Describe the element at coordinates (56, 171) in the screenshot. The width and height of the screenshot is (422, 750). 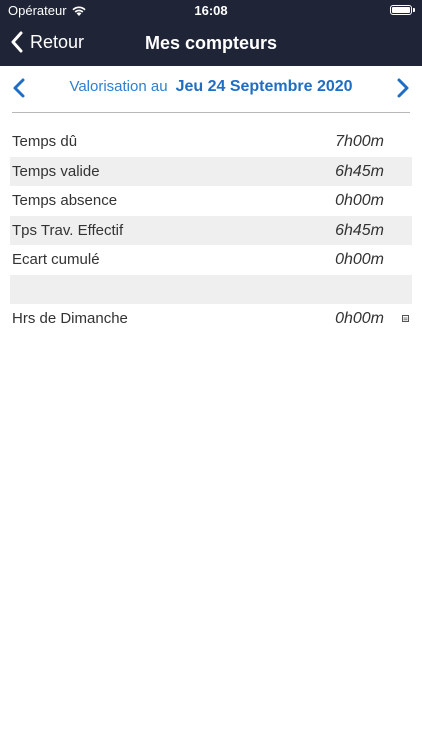
I see `counter-label: Temps valide` at that location.